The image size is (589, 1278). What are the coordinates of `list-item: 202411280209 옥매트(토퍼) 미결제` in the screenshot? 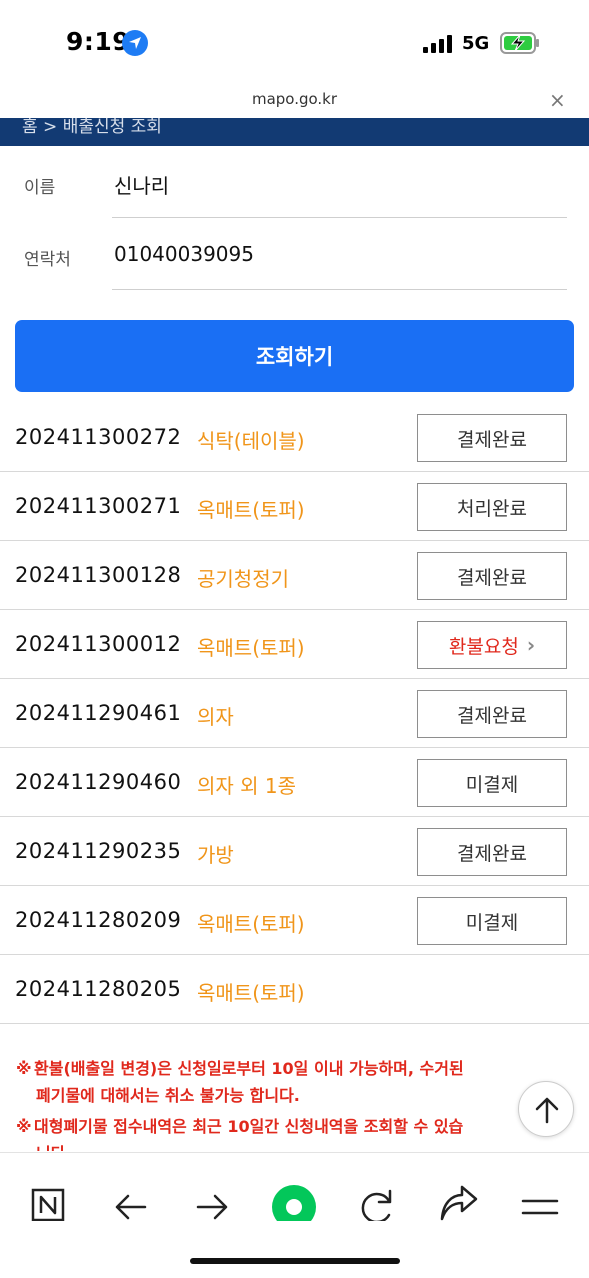 It's located at (294, 920).